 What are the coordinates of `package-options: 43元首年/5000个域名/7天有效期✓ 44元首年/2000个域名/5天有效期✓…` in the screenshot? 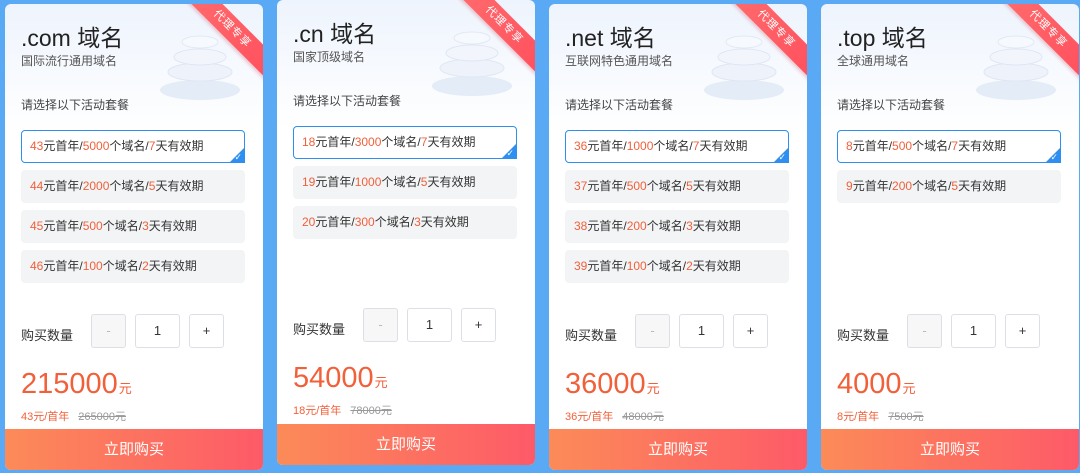 It's located at (133, 210).